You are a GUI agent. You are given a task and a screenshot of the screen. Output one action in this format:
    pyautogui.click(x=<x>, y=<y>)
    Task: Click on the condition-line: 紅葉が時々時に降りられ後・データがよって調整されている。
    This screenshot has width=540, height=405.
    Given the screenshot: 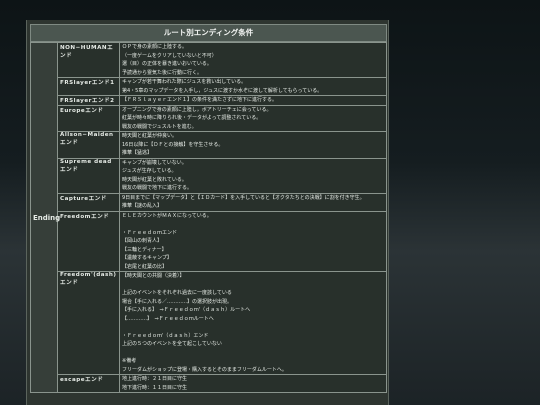 What is the action you would take?
    pyautogui.click(x=192, y=118)
    